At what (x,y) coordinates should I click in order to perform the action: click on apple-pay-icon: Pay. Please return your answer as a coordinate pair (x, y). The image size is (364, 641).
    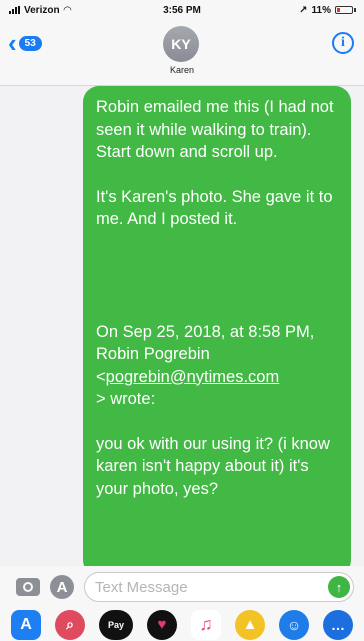
    Looking at the image, I should click on (116, 624).